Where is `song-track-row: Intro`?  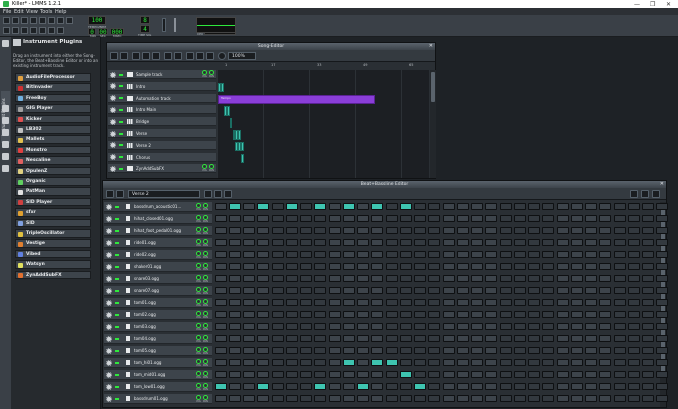
song-track-row: Intro is located at coordinates (162, 86).